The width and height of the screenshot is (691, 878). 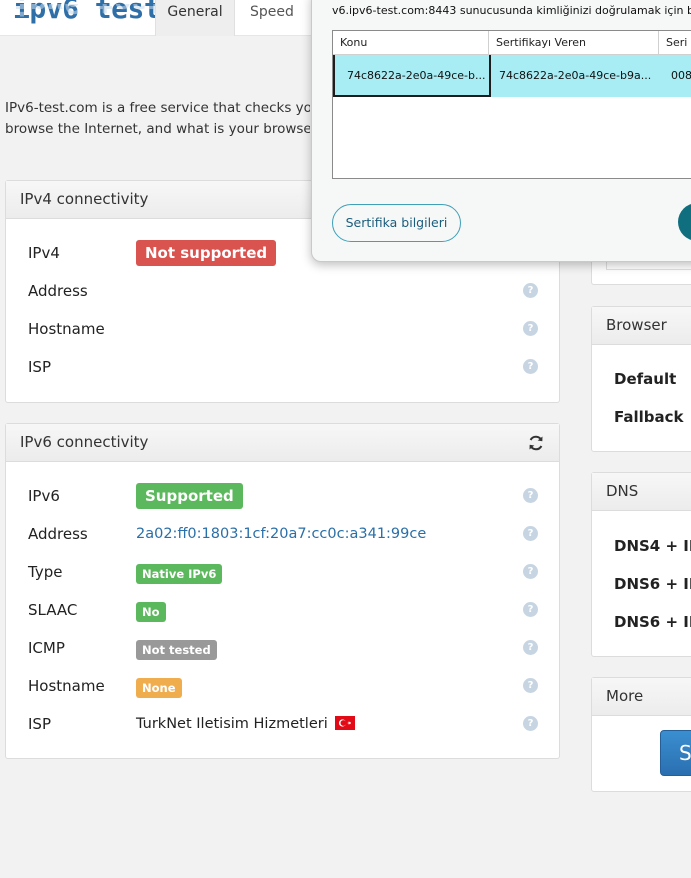 I want to click on ipv6-address: 2a02:ff0:1803:1cf:20a7:cc0c:a341:99ce, so click(x=281, y=534).